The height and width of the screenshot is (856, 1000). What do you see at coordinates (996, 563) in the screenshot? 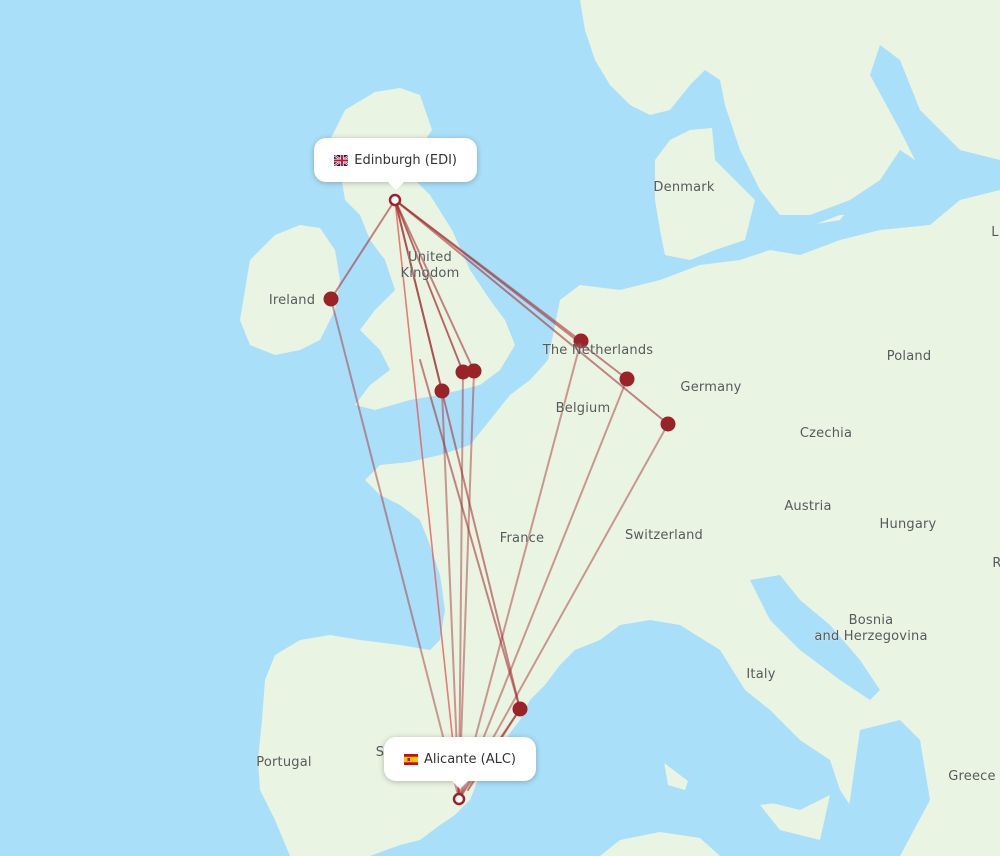
I see `country-label-romania: R` at bounding box center [996, 563].